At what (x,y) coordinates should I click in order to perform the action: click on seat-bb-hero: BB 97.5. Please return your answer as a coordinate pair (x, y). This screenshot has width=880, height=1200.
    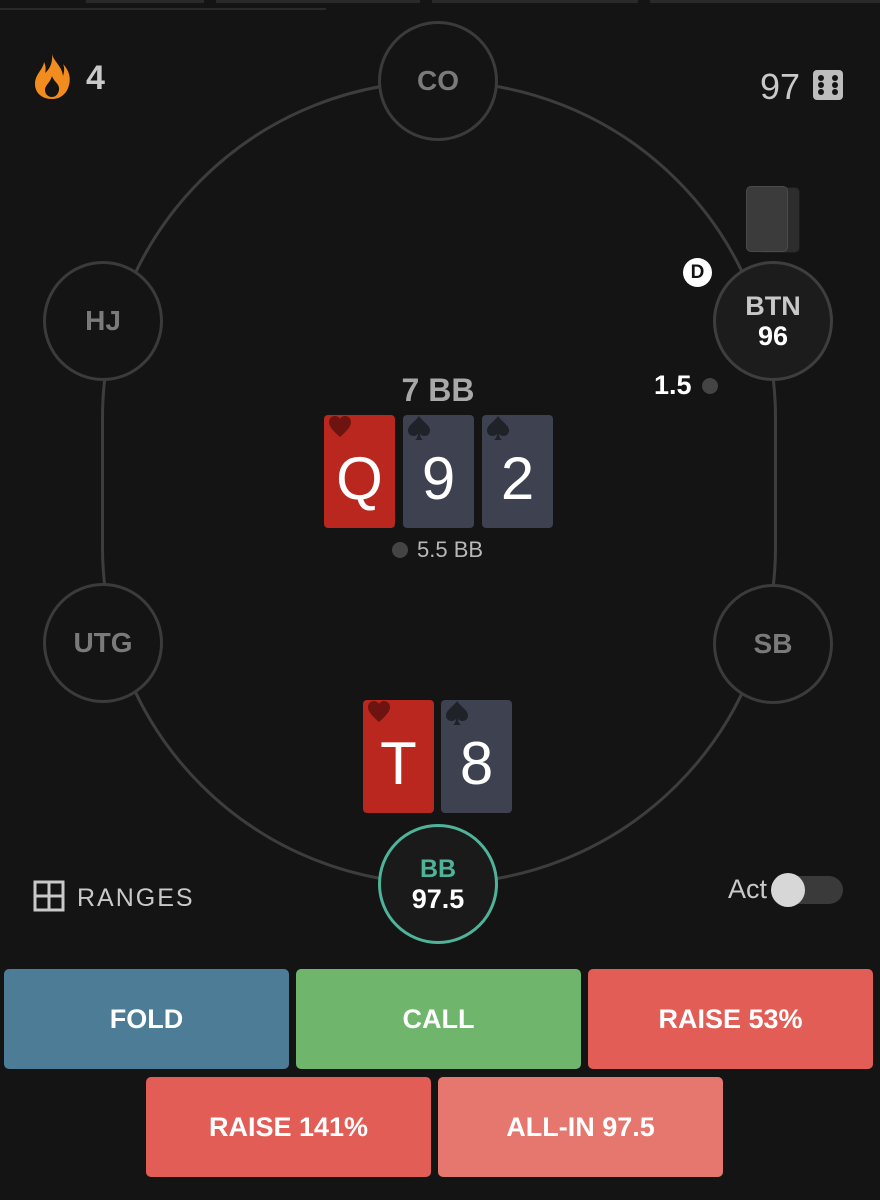
    Looking at the image, I should click on (438, 884).